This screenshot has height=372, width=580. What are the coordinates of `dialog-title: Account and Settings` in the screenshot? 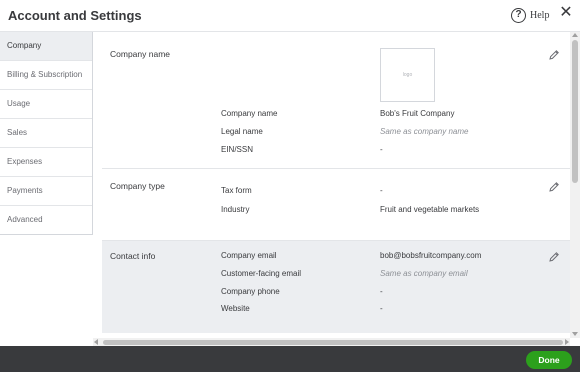 It's located at (75, 15).